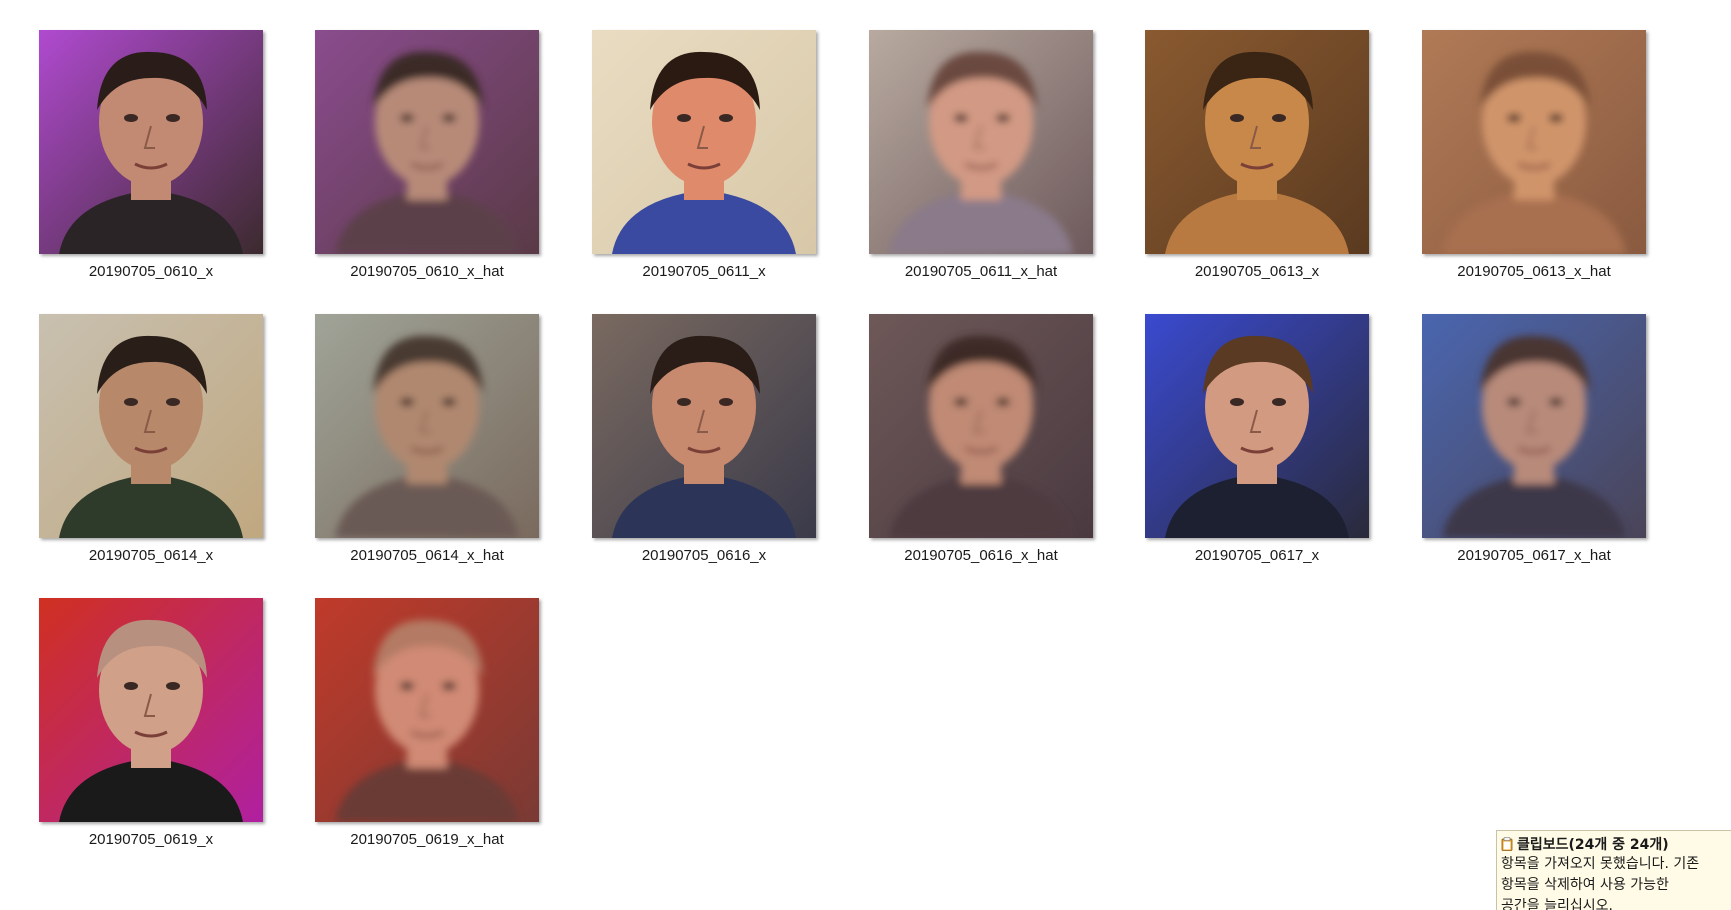 The image size is (1731, 910). I want to click on clipboard-title-row: 클립보드(24개 중 24개), so click(1616, 844).